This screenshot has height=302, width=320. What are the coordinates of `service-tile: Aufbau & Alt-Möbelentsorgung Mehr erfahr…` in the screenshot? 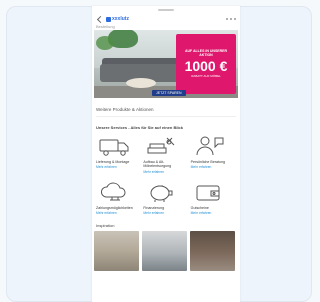 It's located at (165, 154).